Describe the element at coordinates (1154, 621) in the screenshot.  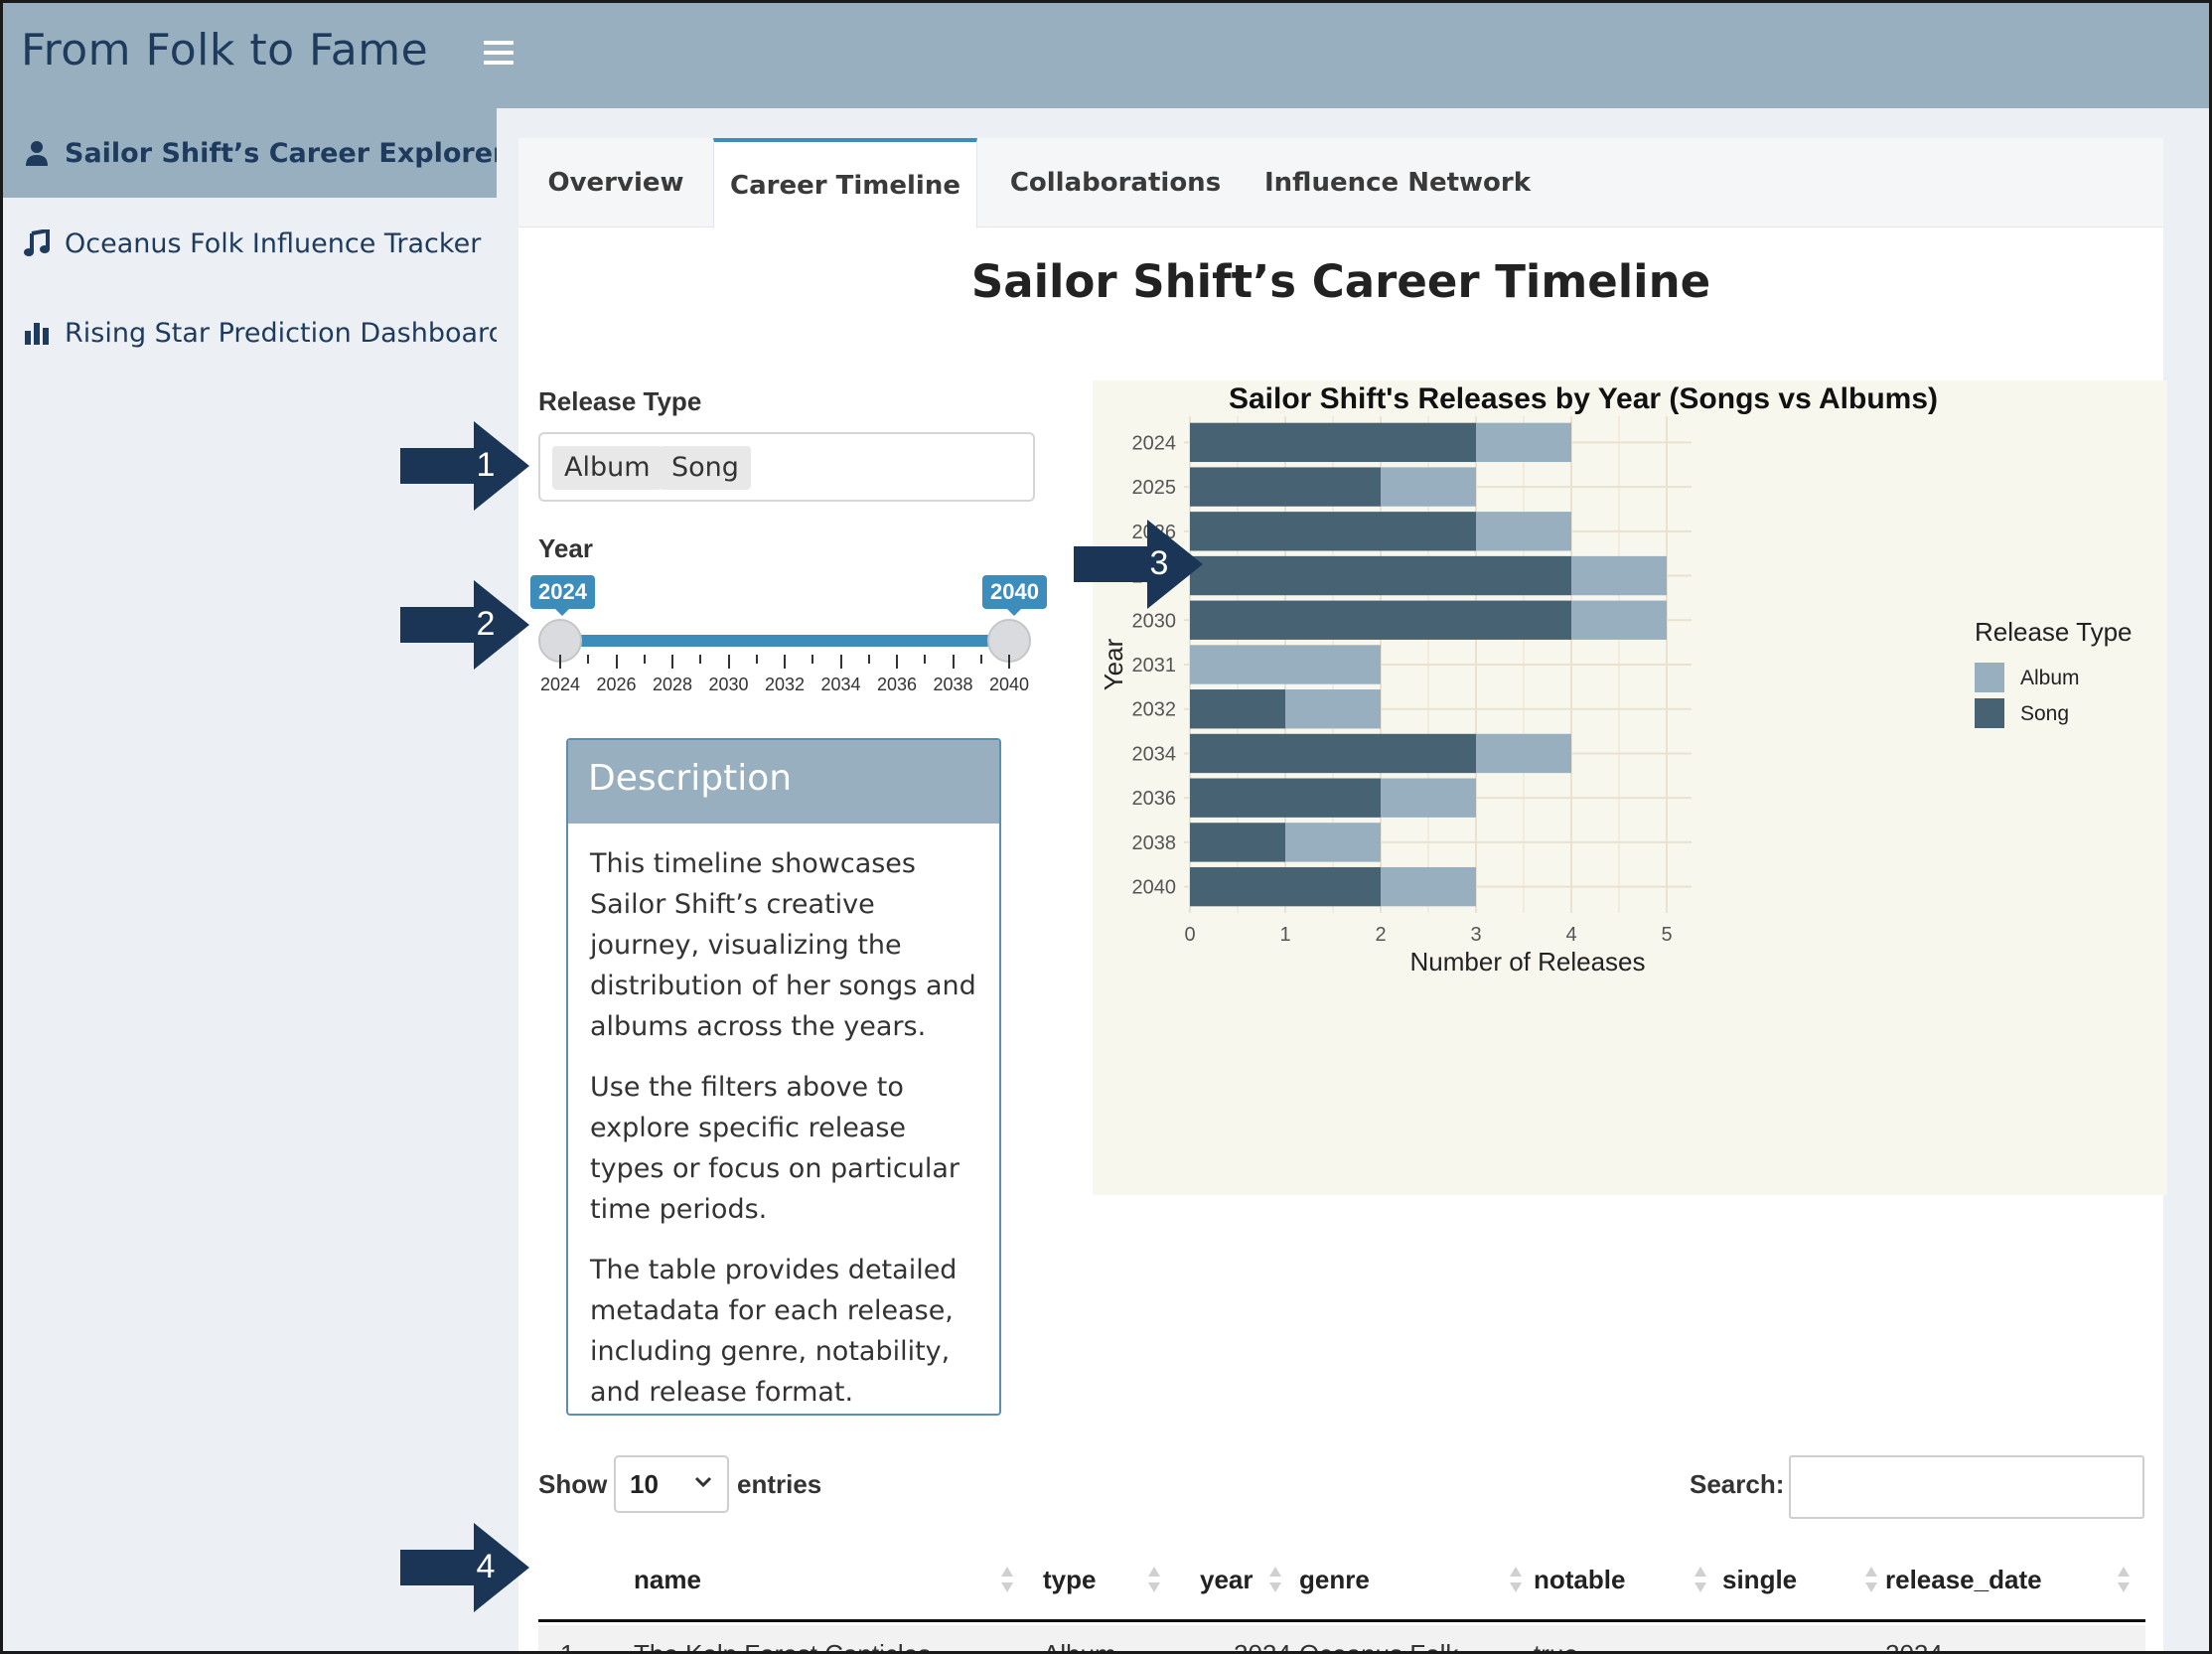
I see `y-tick-label: 2030` at that location.